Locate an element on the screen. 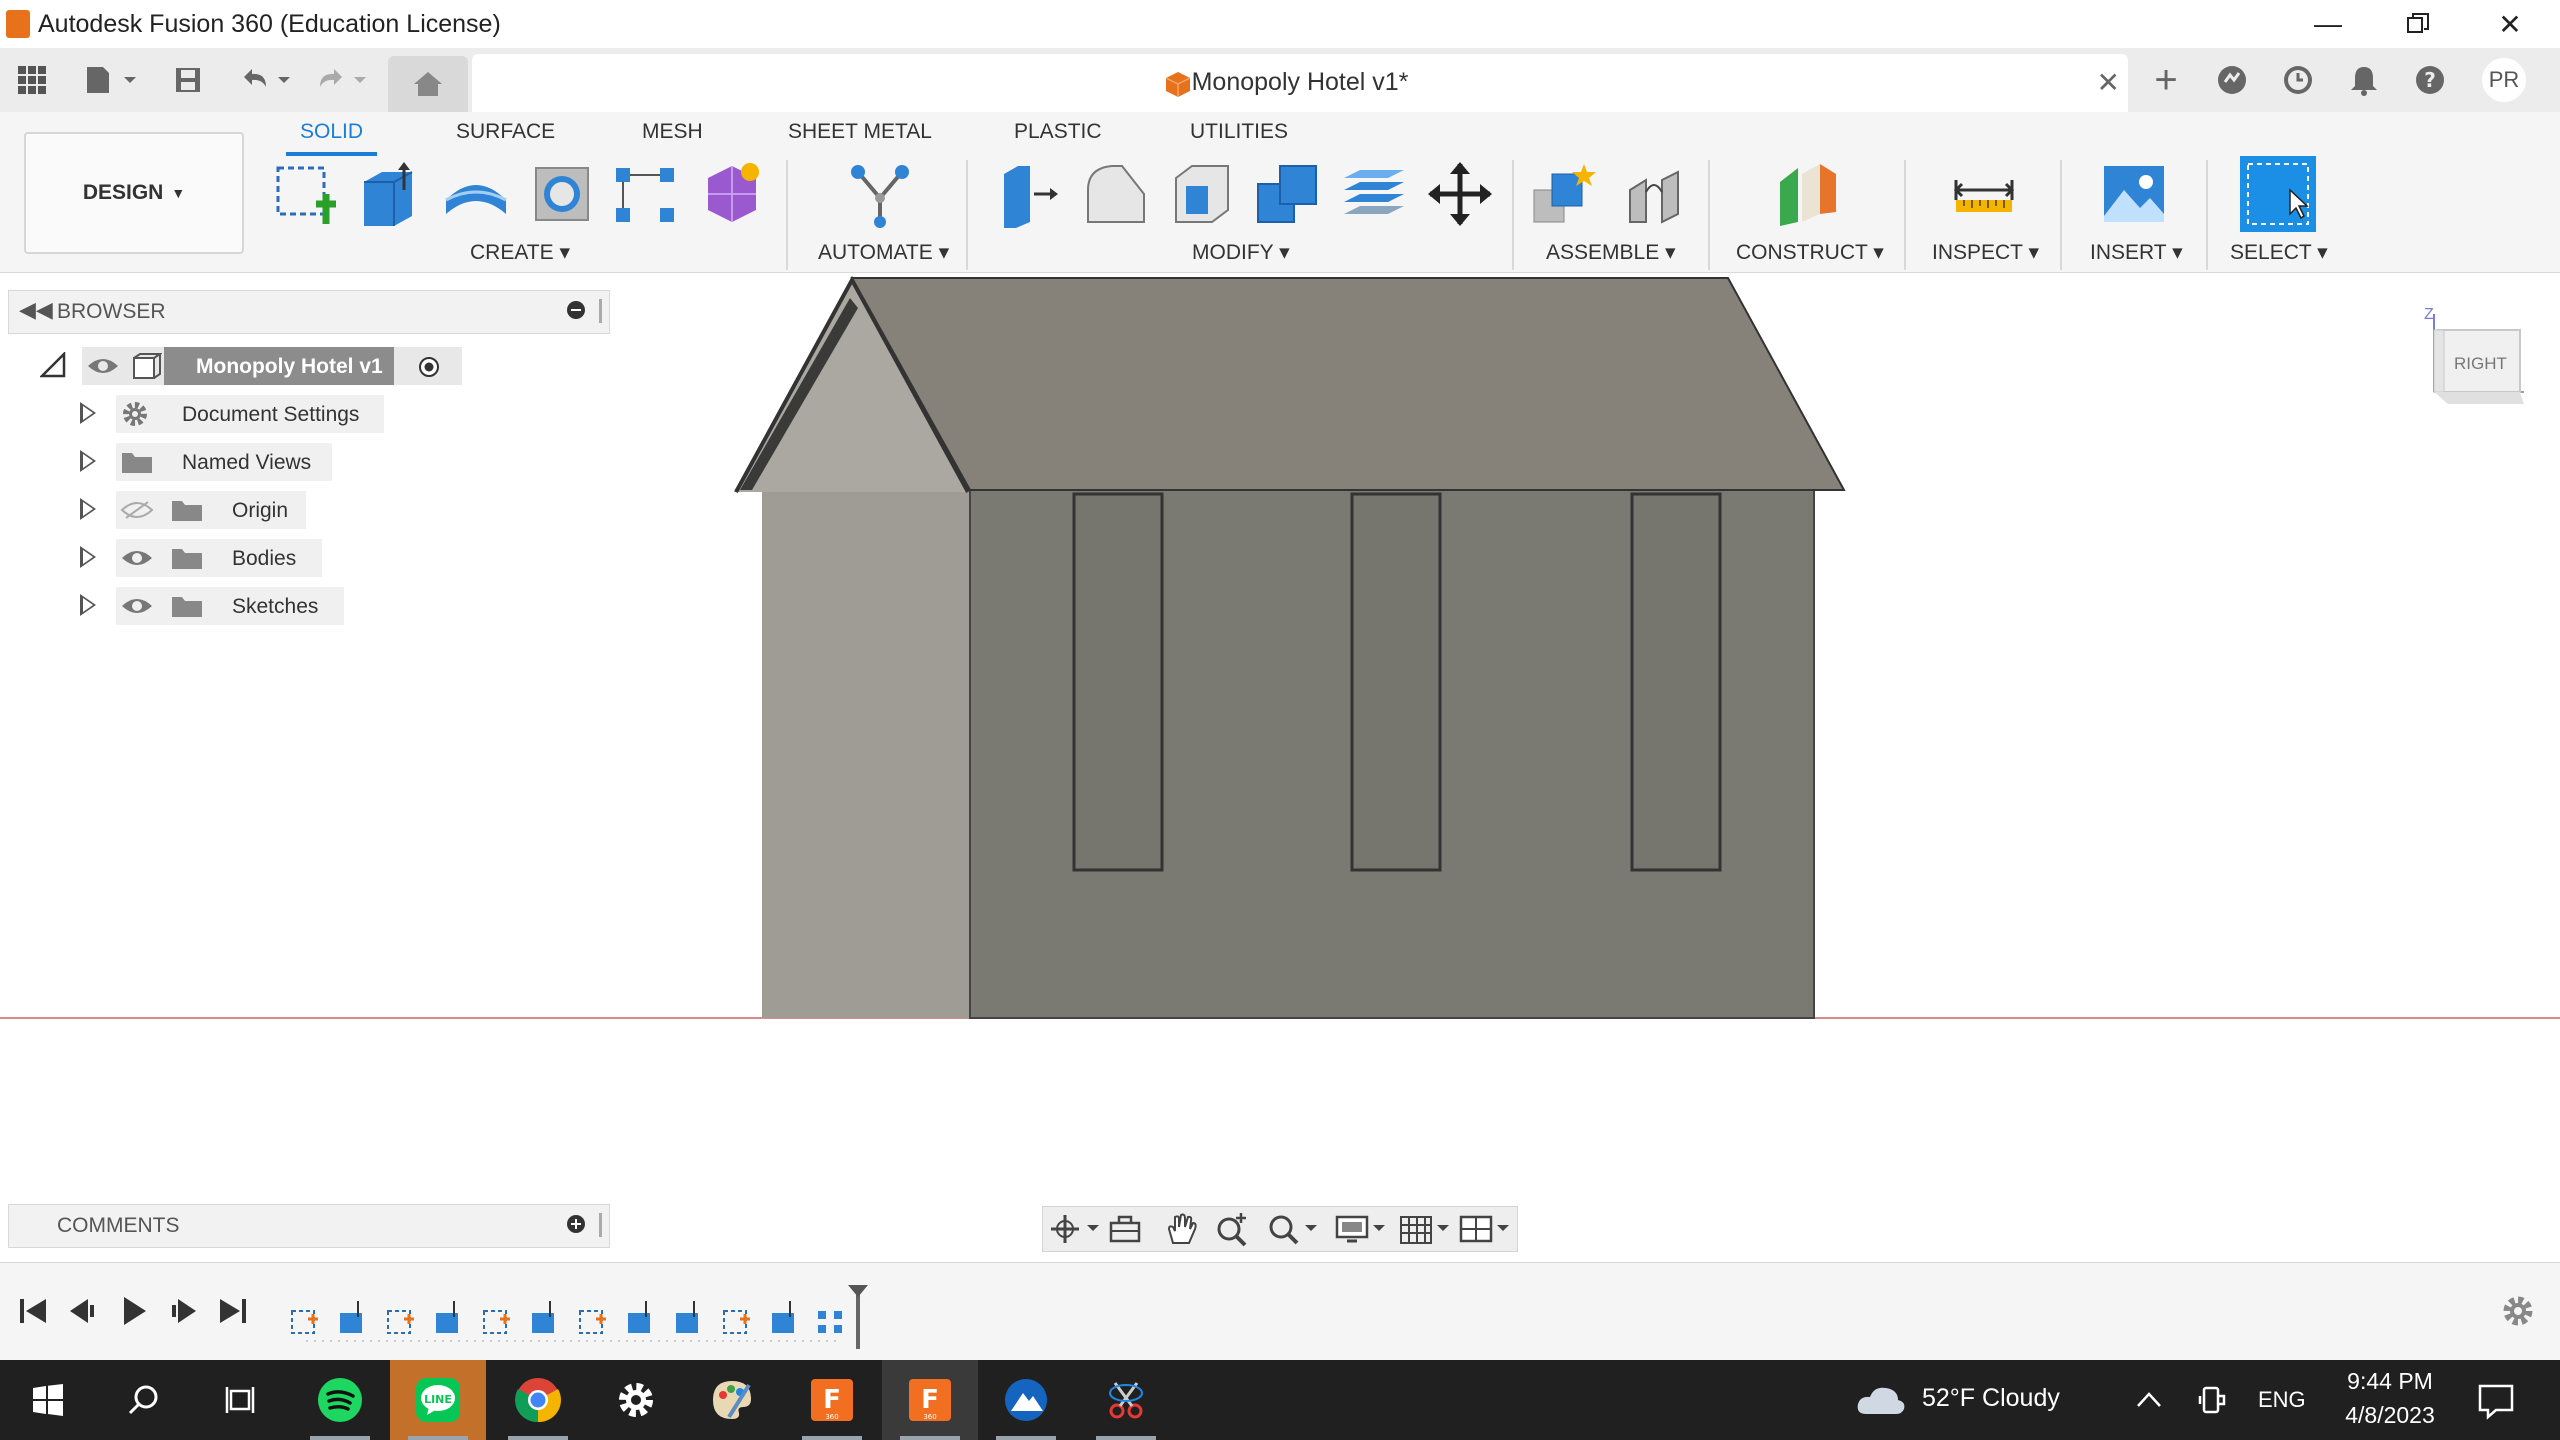  press-pull-icon is located at coordinates (1030, 194).